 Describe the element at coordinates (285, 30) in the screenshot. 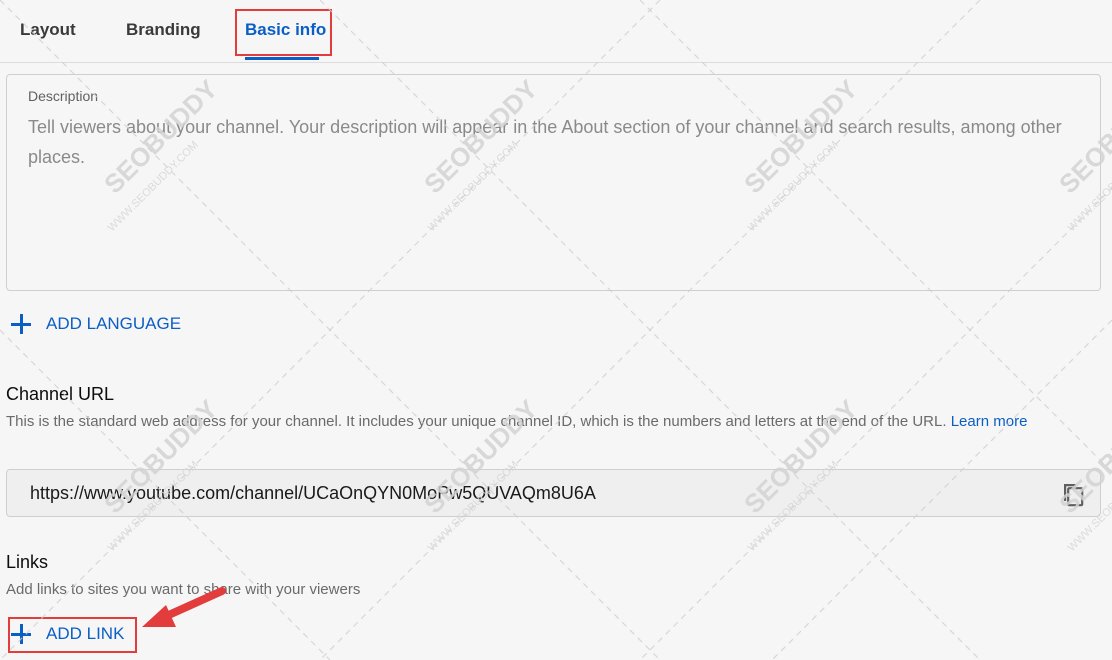

I see `tab-basic-info: Basic info` at that location.